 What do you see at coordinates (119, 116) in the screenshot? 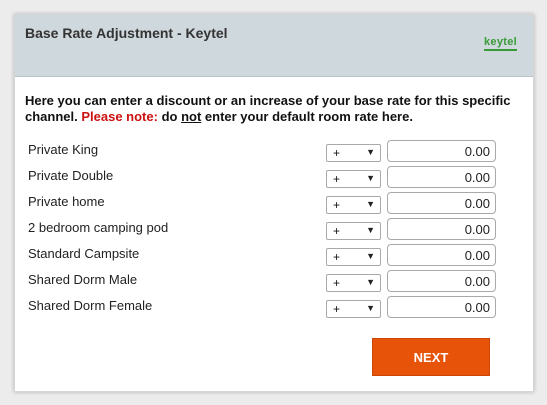
I see `intro-note-label: Please note:` at bounding box center [119, 116].